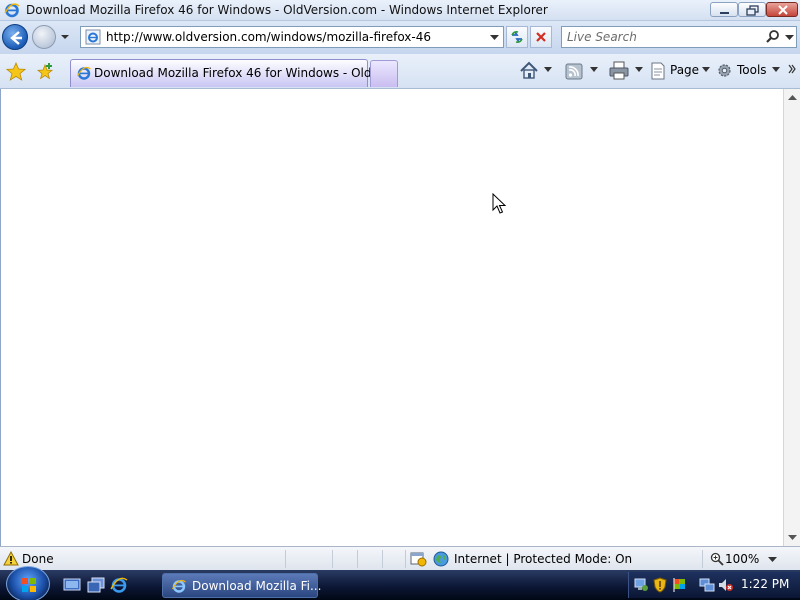  Describe the element at coordinates (662, 37) in the screenshot. I see `search-input` at that location.